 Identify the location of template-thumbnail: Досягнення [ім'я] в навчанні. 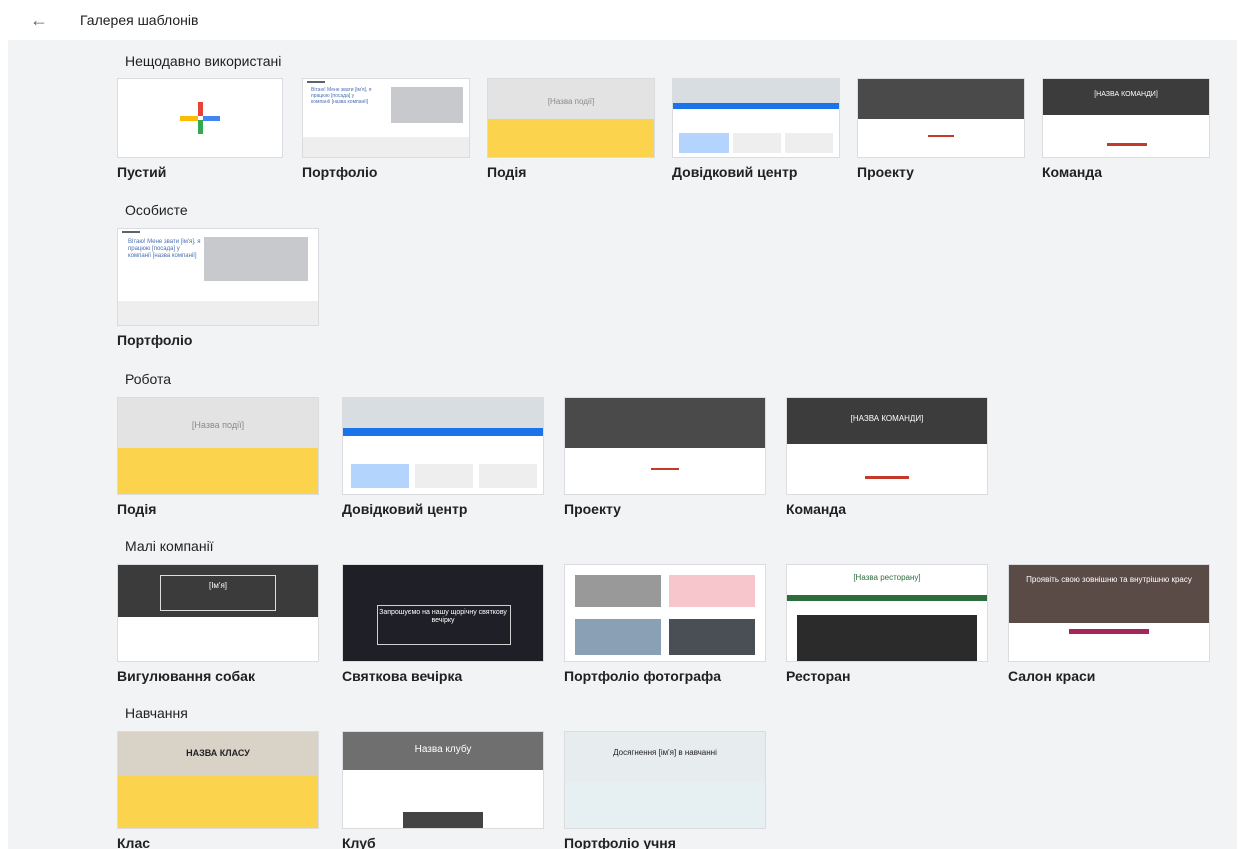
(665, 780).